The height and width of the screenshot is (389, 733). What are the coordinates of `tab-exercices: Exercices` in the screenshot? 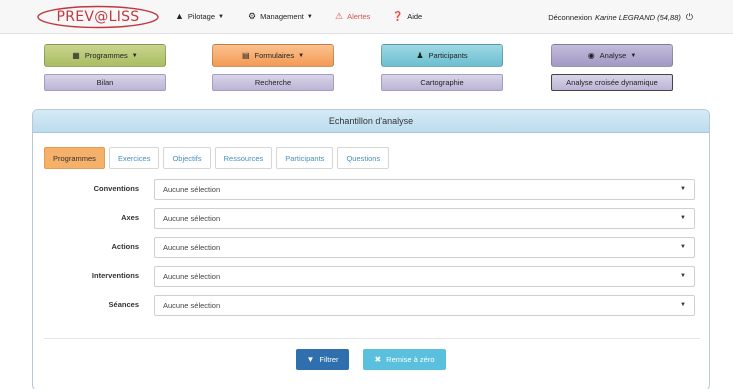 It's located at (134, 158).